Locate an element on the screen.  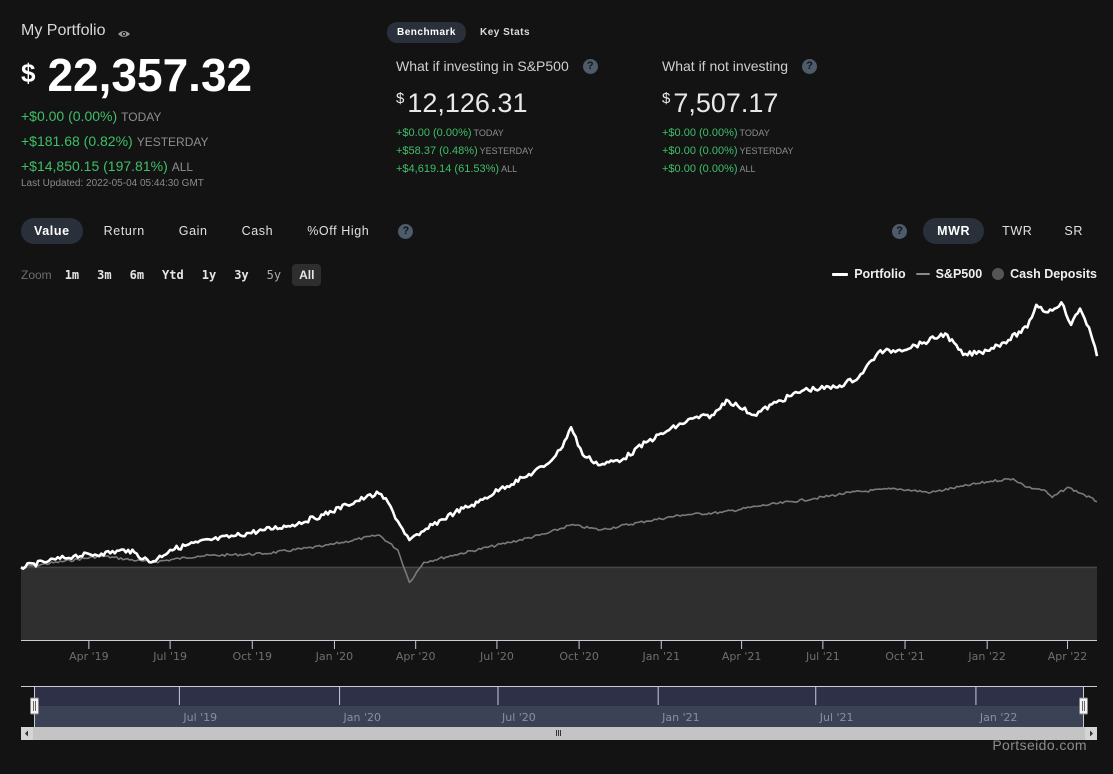
legend-label: S&P500 is located at coordinates (959, 274).